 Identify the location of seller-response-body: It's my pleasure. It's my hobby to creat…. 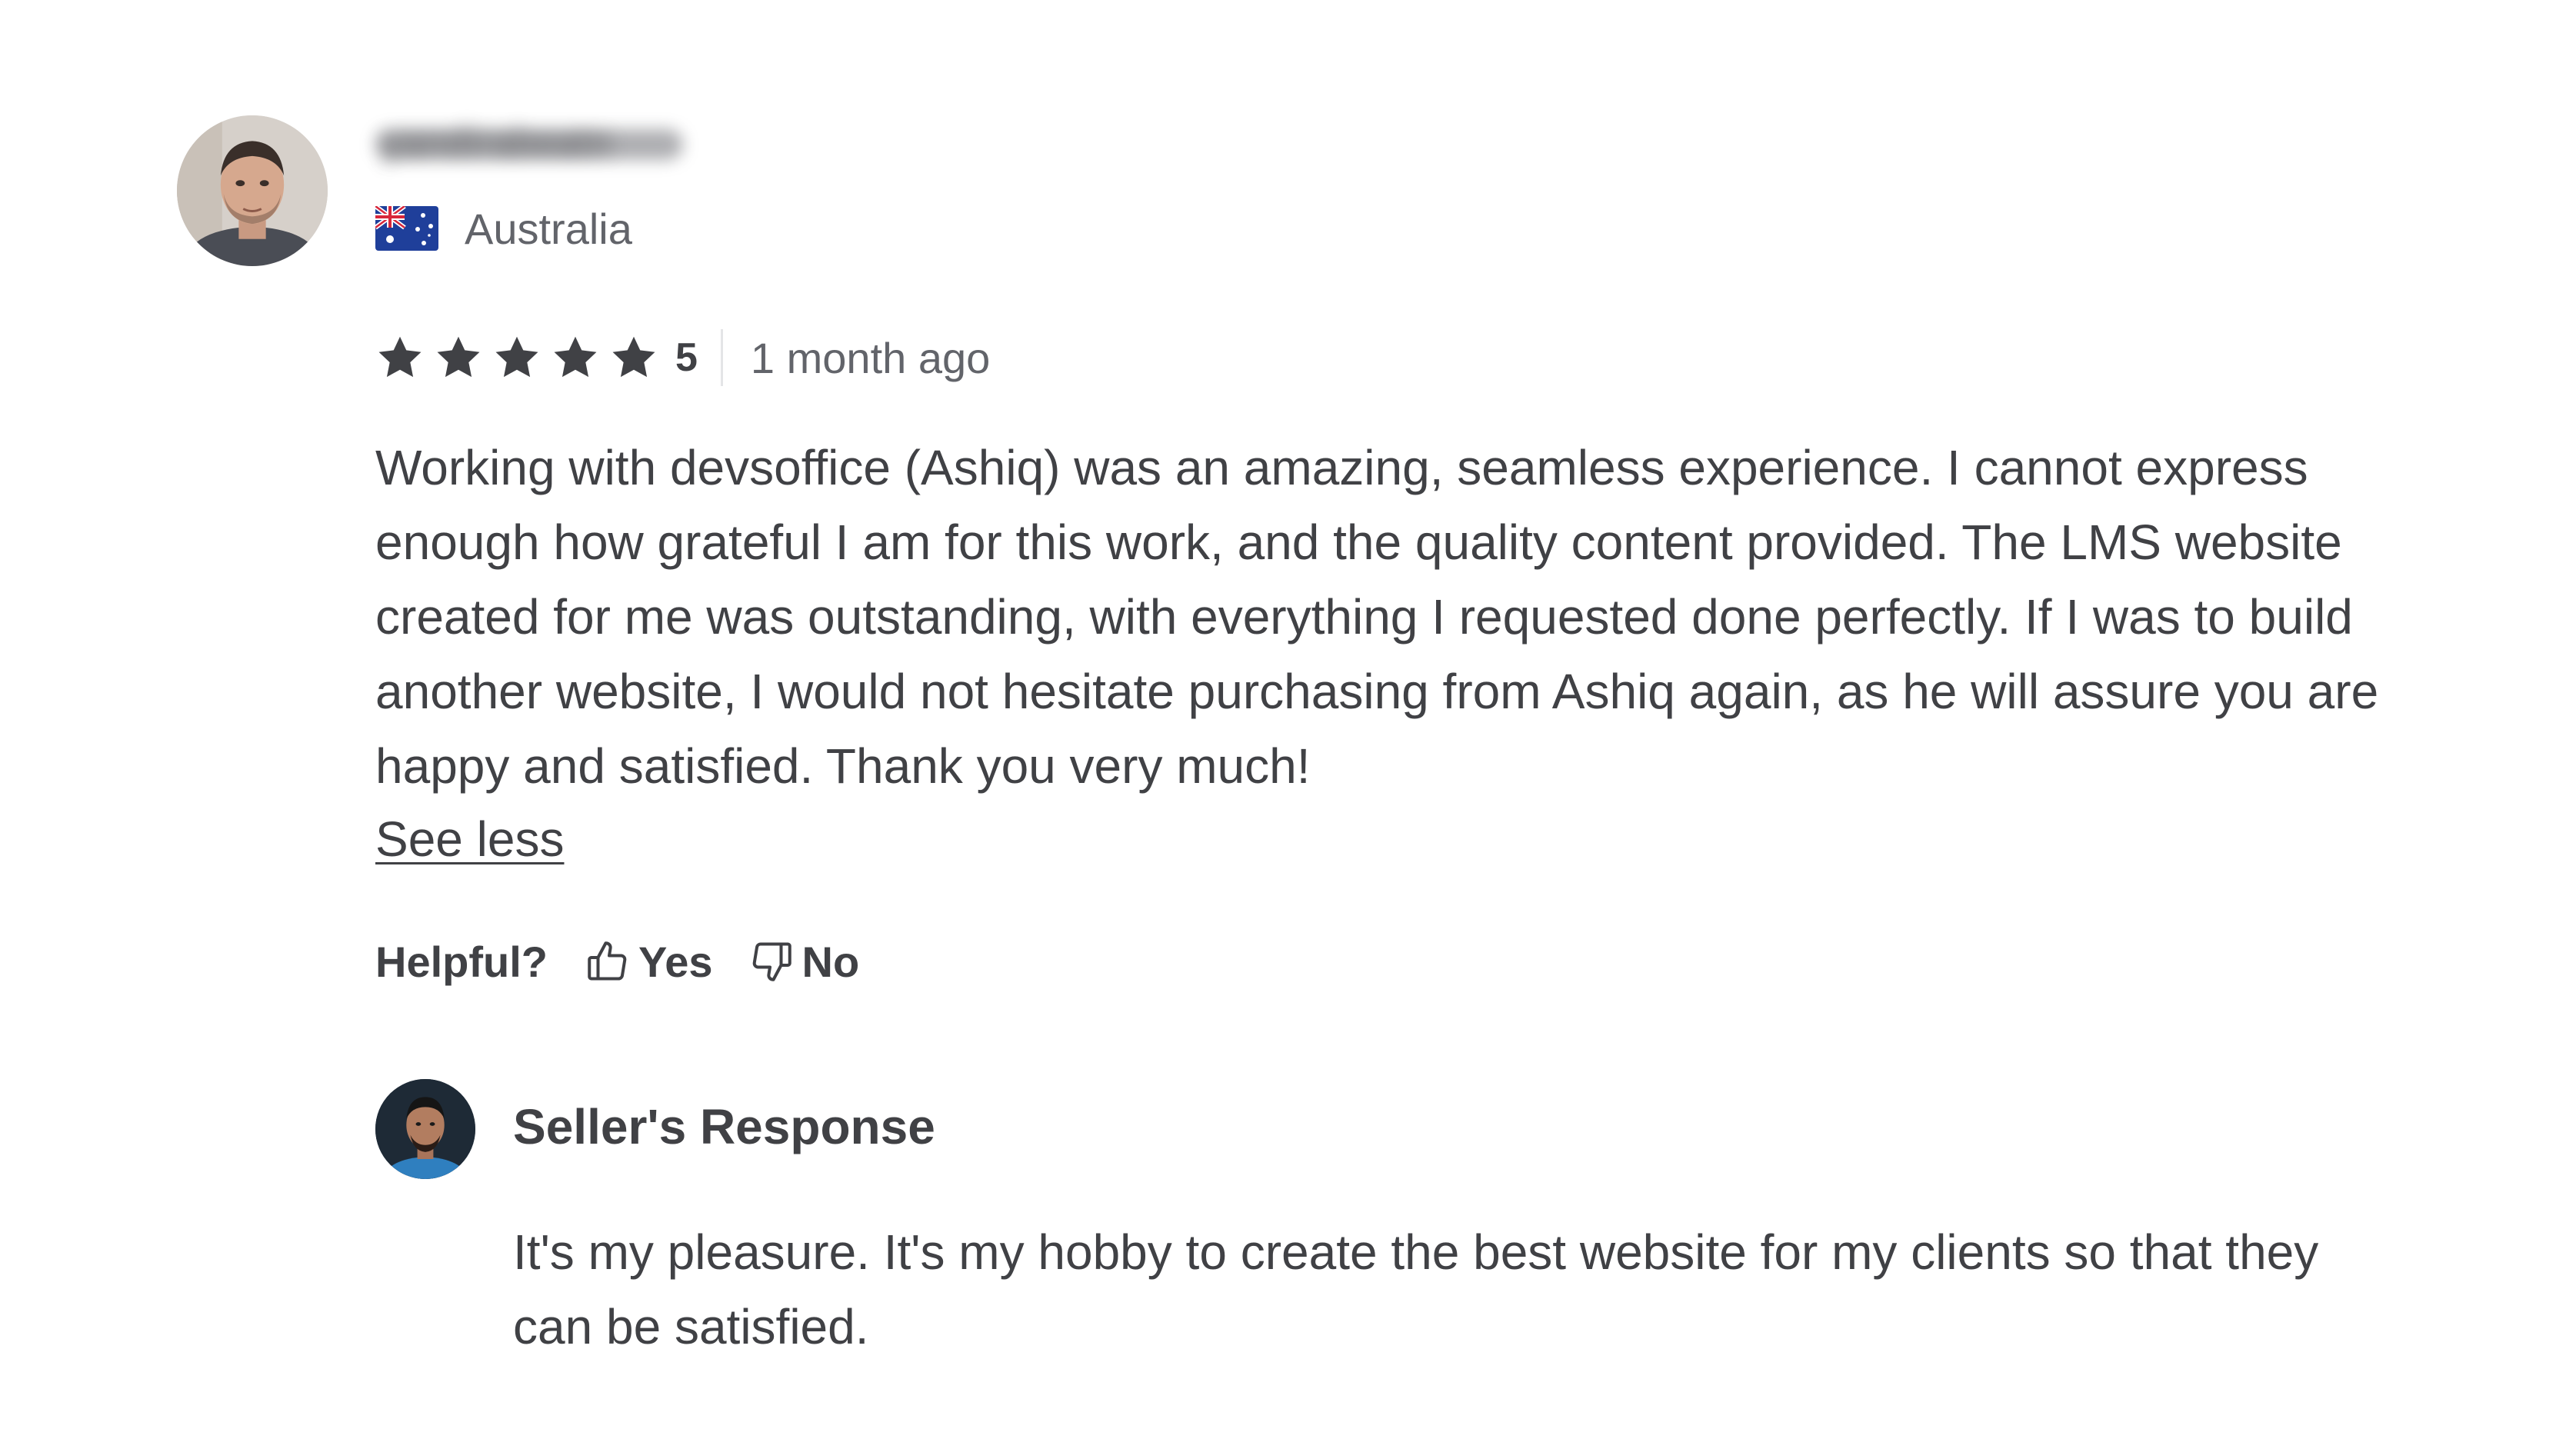
(1416, 1289).